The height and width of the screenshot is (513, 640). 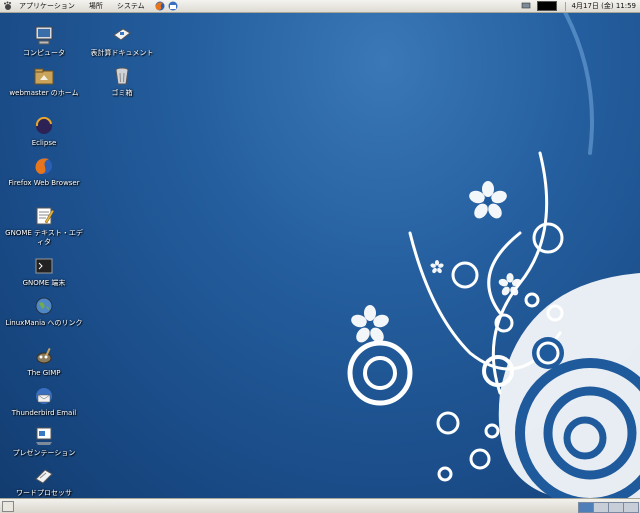 What do you see at coordinates (526, 6) in the screenshot?
I see `network-tray-icon` at bounding box center [526, 6].